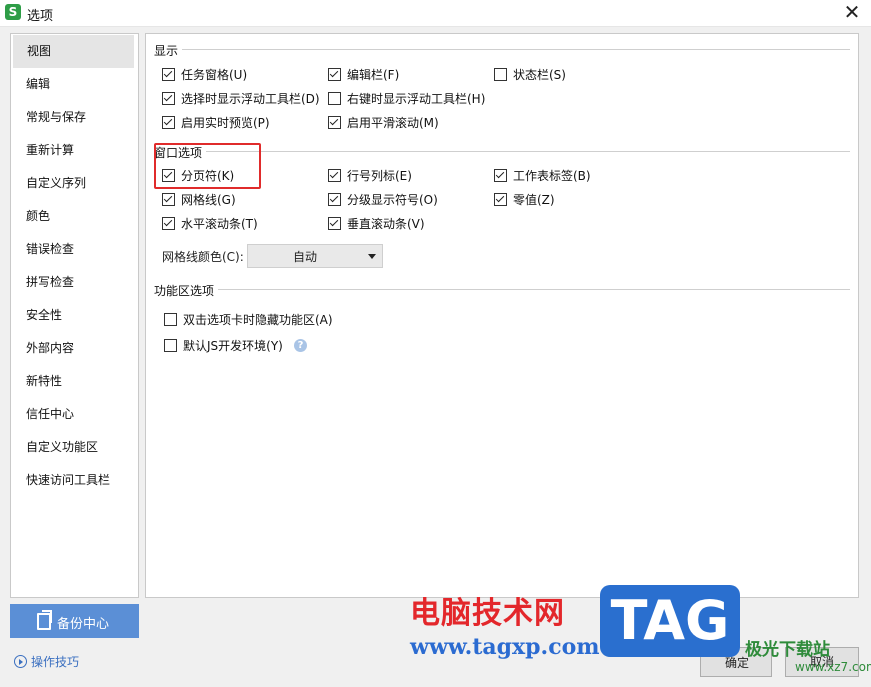  Describe the element at coordinates (487, 613) in the screenshot. I see `watermark-site-name: 电脑技术网` at that location.